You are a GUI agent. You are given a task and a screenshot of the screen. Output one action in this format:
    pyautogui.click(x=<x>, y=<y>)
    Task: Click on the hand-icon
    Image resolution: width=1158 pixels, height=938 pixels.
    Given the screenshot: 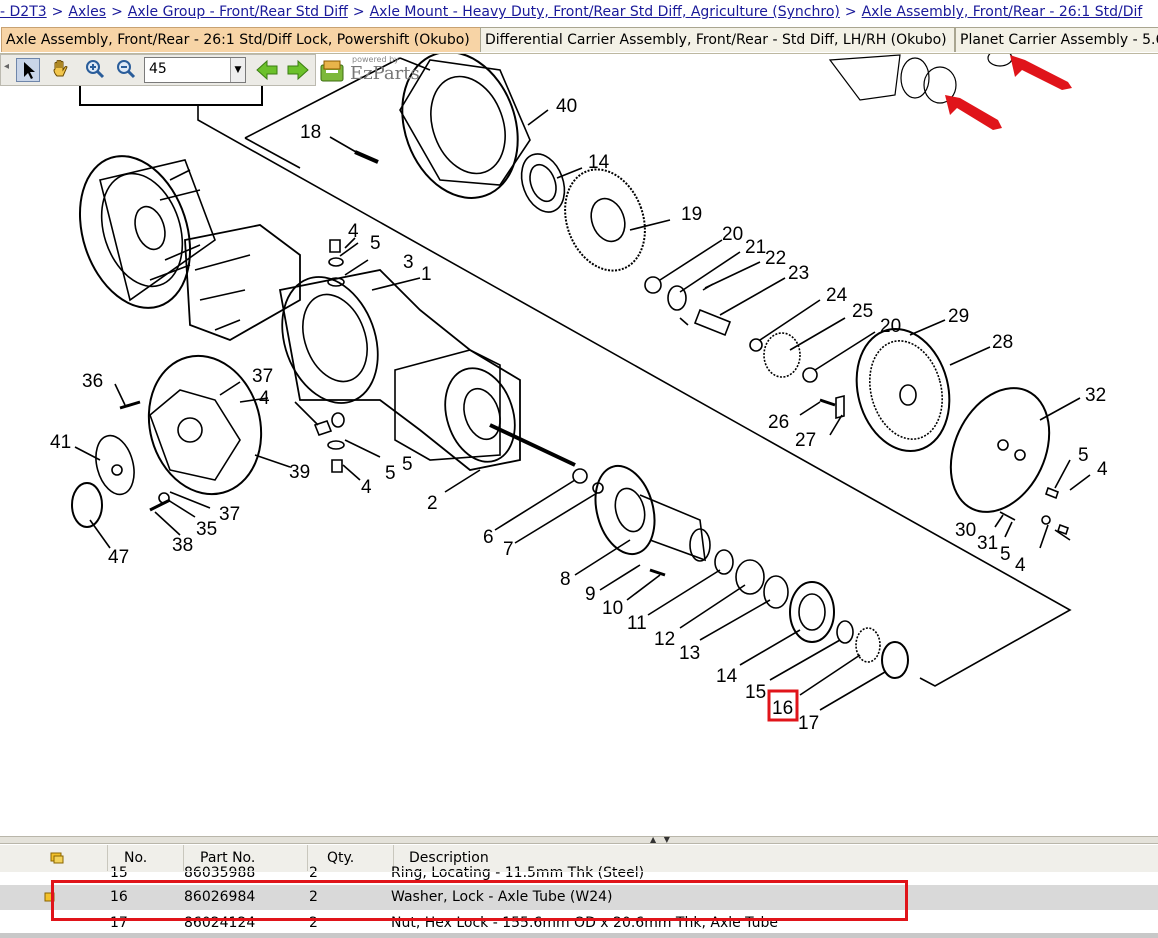 What is the action you would take?
    pyautogui.click(x=60, y=68)
    